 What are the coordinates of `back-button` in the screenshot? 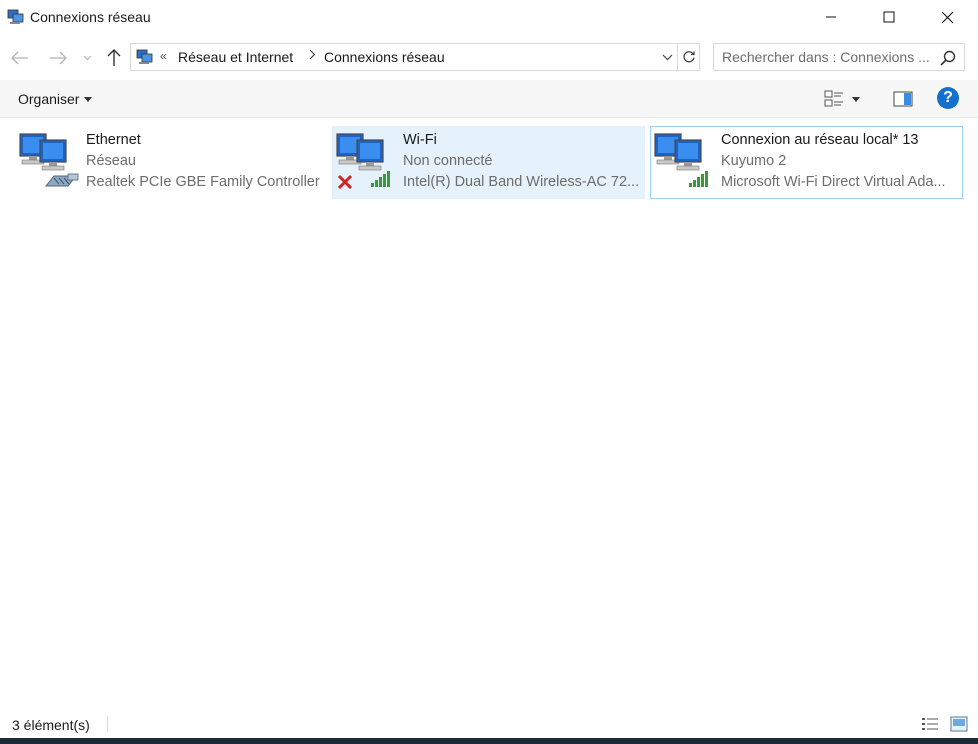 It's located at (20, 58).